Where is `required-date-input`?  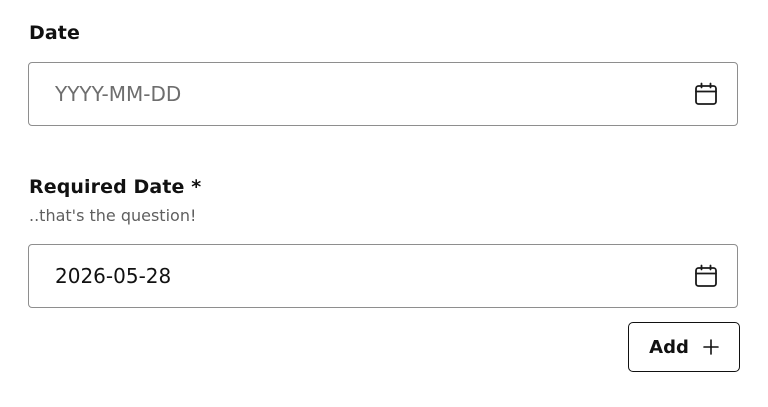 required-date-input is located at coordinates (349, 276).